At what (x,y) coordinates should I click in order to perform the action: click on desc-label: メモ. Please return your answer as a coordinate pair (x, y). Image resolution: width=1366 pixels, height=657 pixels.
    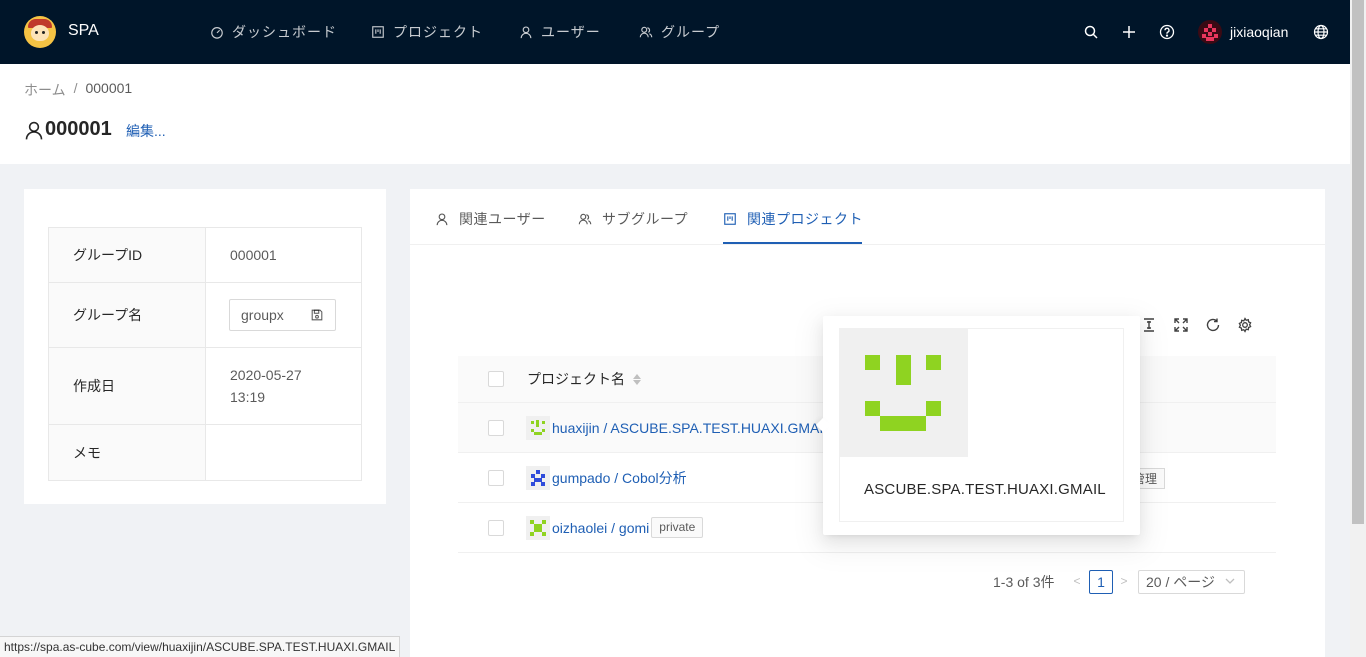
    Looking at the image, I should click on (127, 452).